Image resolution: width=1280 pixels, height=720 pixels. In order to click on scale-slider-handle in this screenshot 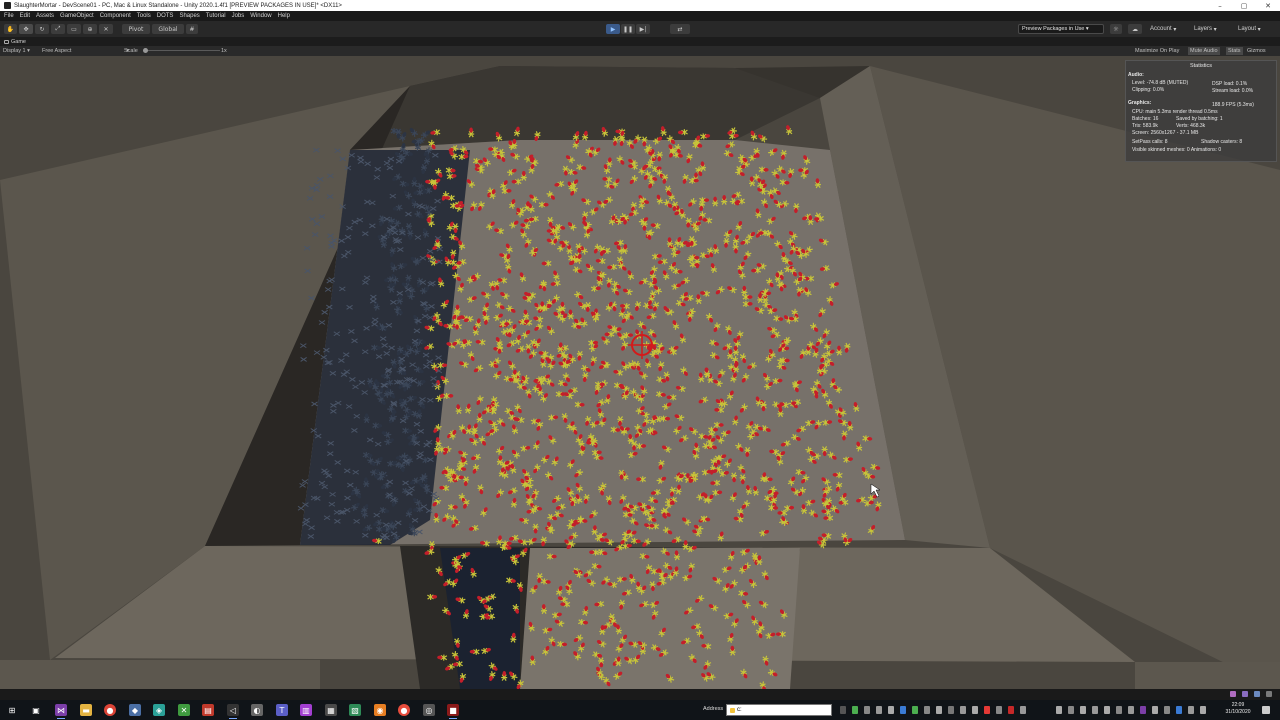, I will do `click(145, 50)`.